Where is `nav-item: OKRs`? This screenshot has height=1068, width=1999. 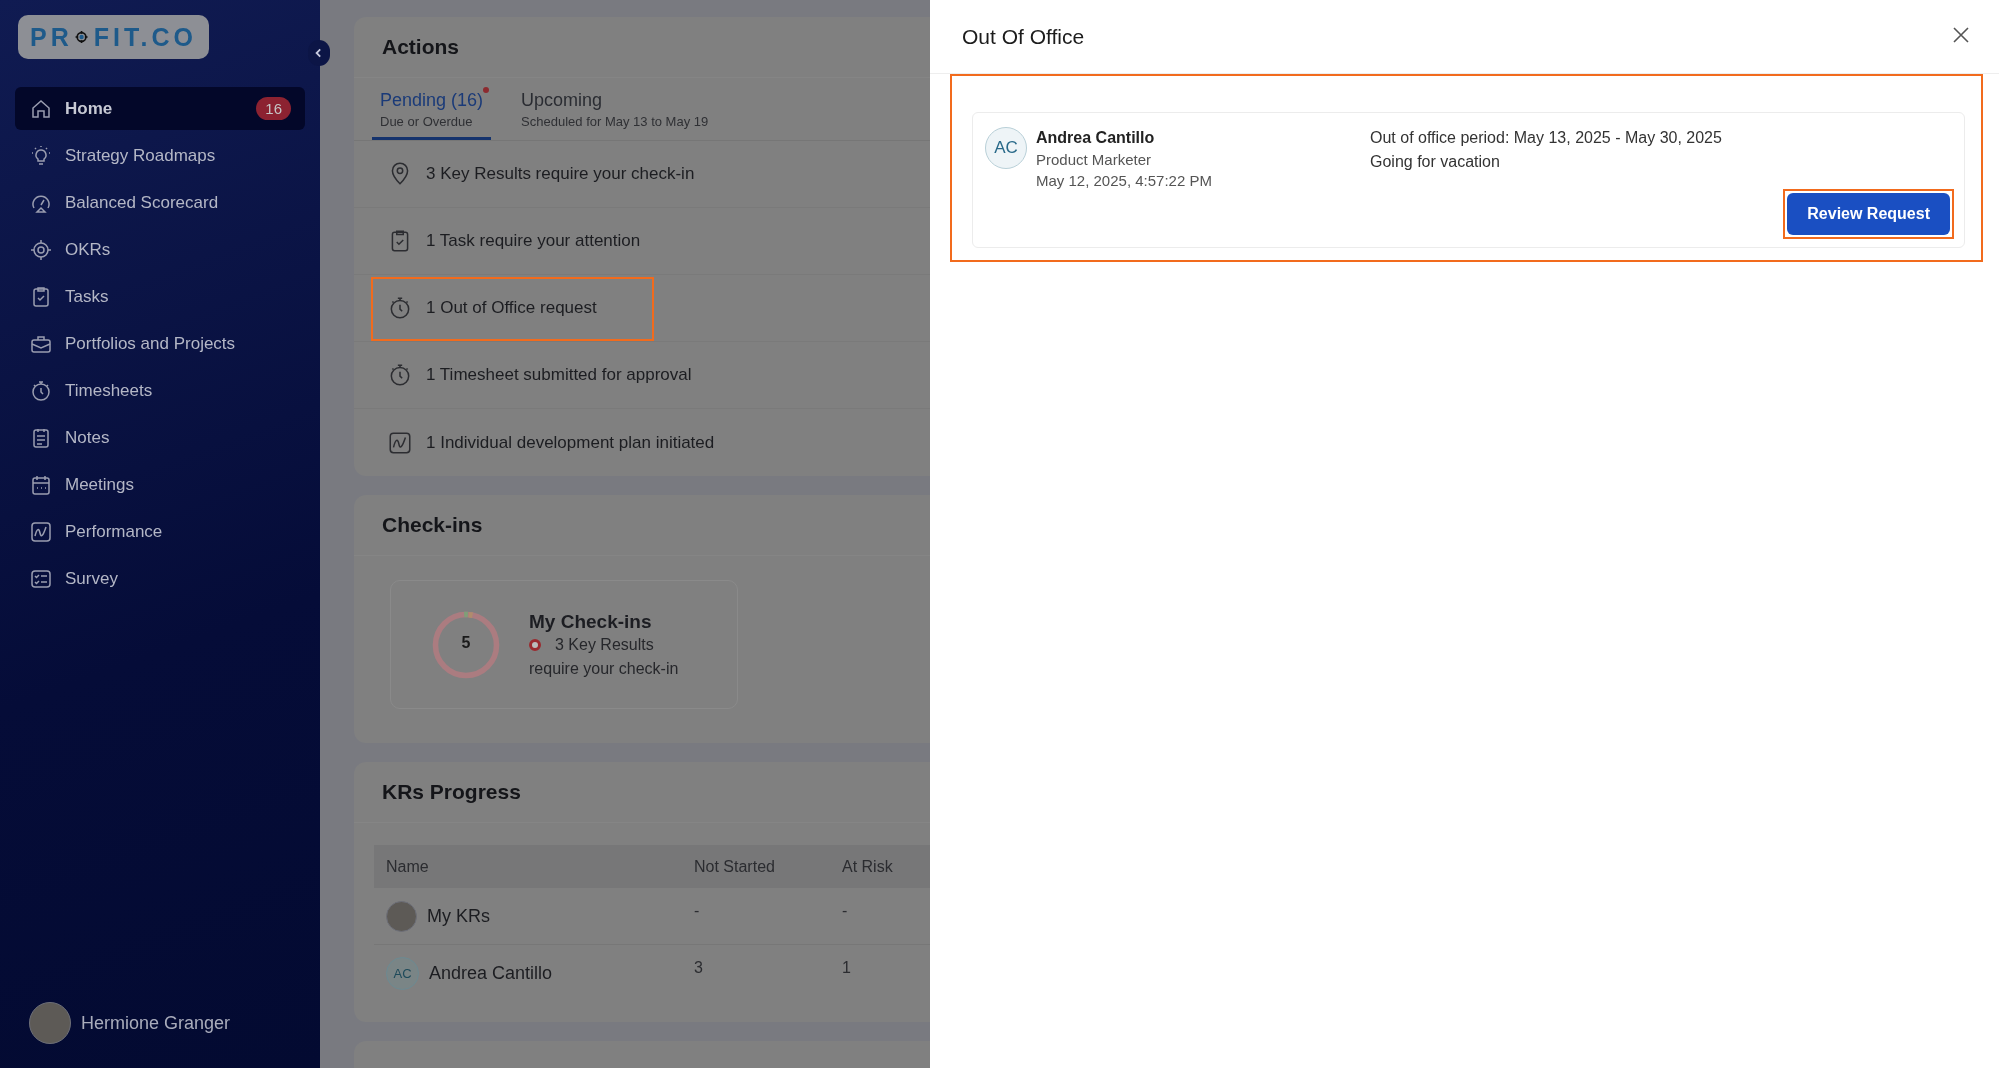 nav-item: OKRs is located at coordinates (160, 249).